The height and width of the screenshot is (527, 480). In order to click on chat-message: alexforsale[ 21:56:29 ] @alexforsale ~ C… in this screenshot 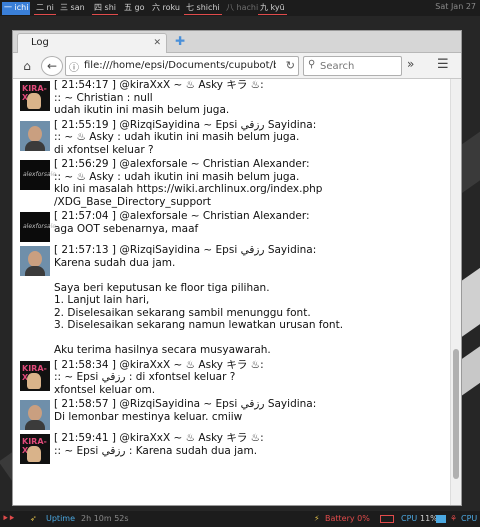, I will do `click(234, 183)`.